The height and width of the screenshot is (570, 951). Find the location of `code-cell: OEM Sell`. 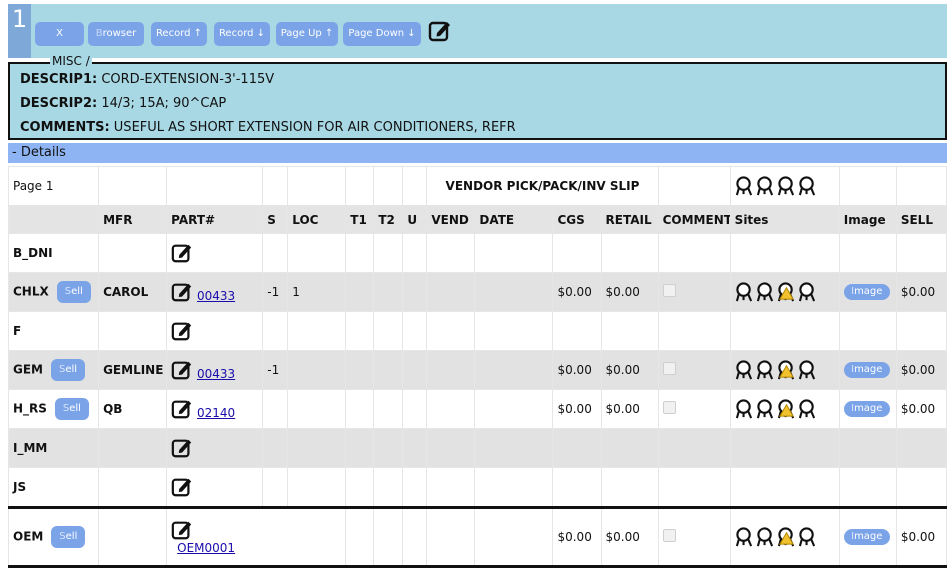

code-cell: OEM Sell is located at coordinates (53, 537).